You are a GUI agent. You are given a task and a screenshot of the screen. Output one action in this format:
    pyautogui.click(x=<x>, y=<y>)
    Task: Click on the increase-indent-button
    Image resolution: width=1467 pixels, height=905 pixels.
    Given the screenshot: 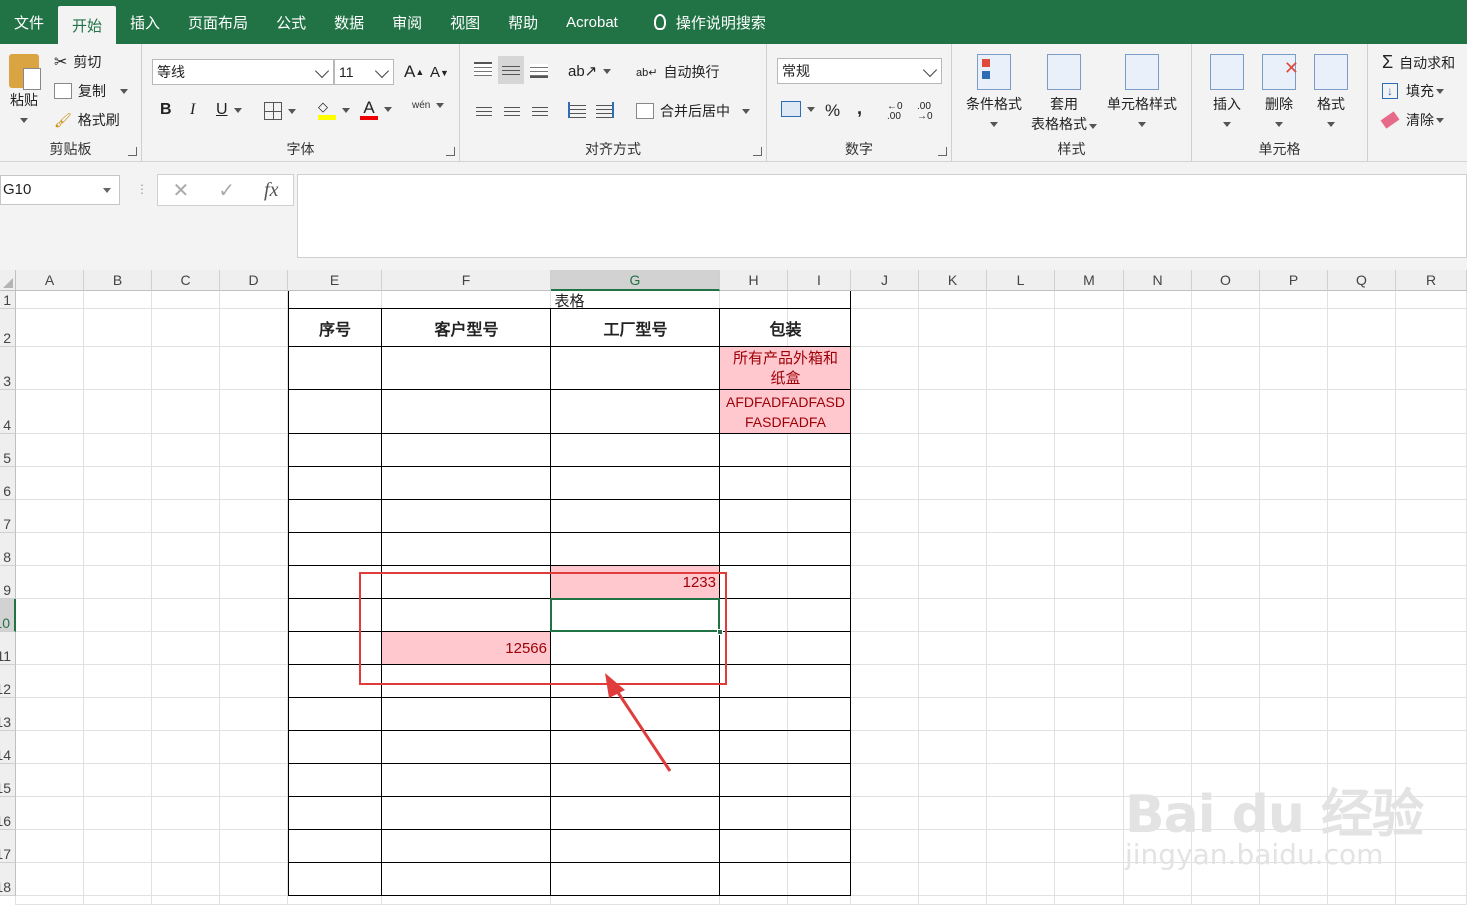 What is the action you would take?
    pyautogui.click(x=605, y=110)
    